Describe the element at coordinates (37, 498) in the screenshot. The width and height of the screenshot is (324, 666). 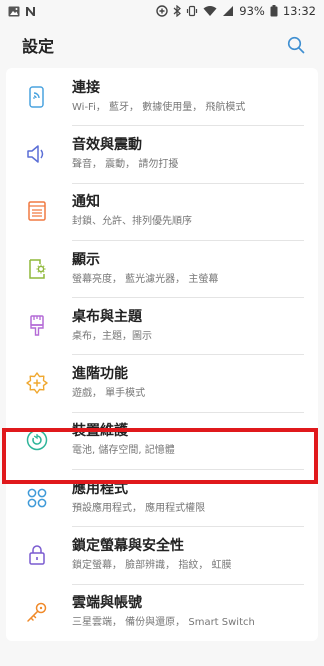
I see `apps-icon` at that location.